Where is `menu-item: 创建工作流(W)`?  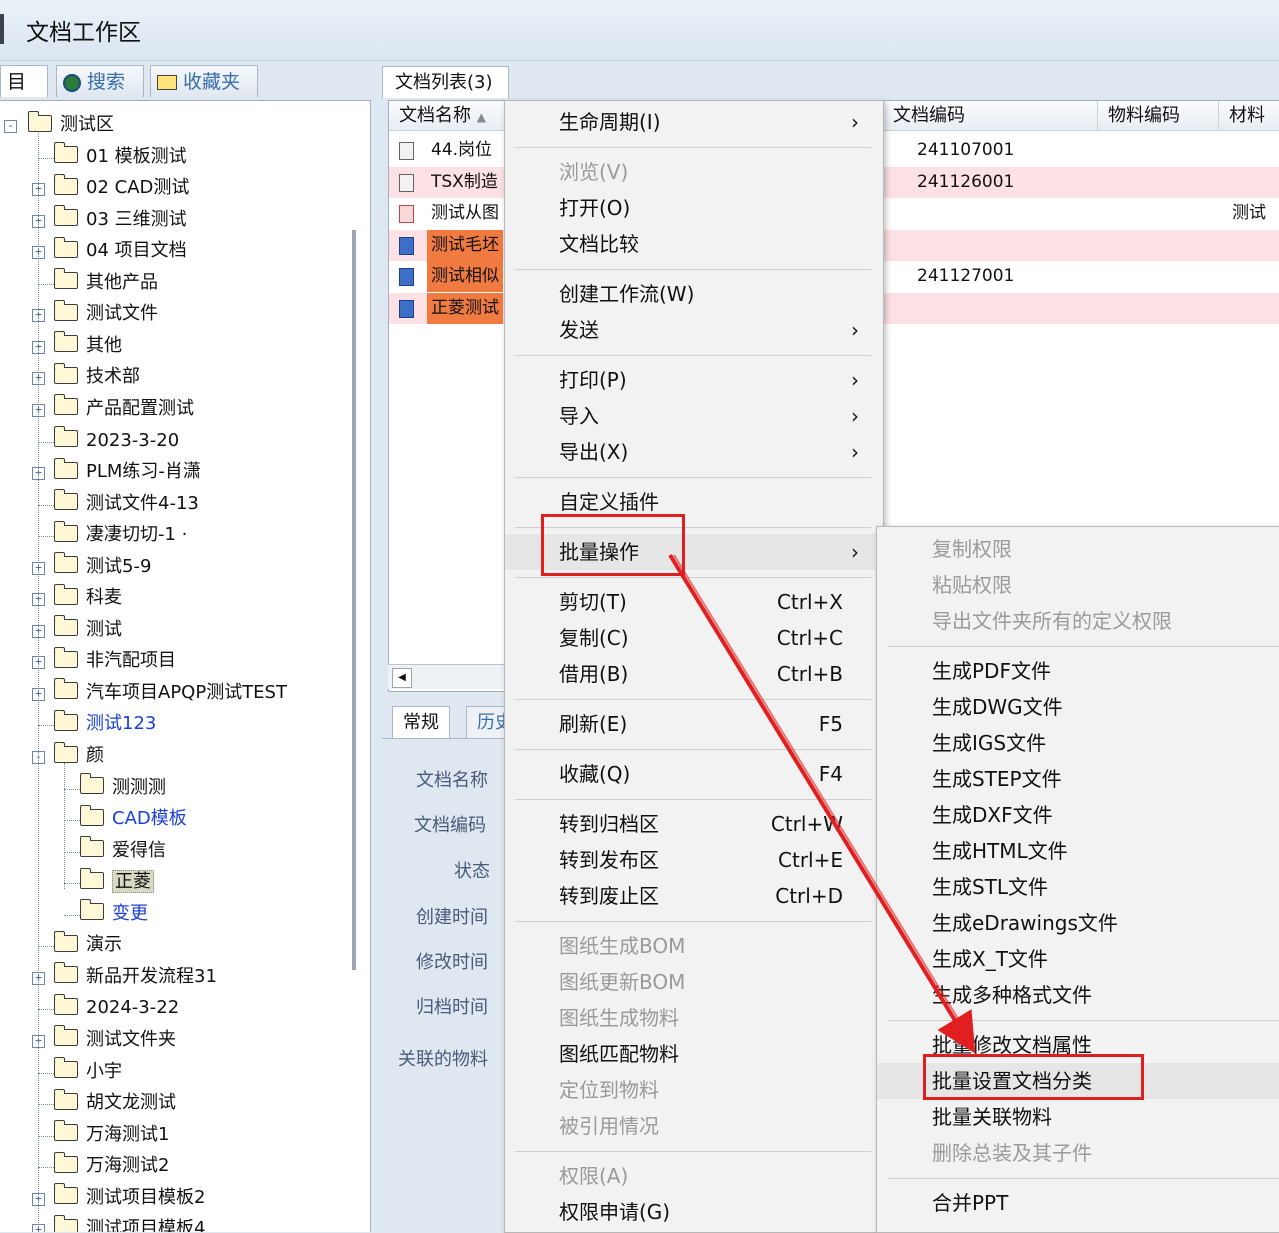 menu-item: 创建工作流(W) is located at coordinates (693, 294).